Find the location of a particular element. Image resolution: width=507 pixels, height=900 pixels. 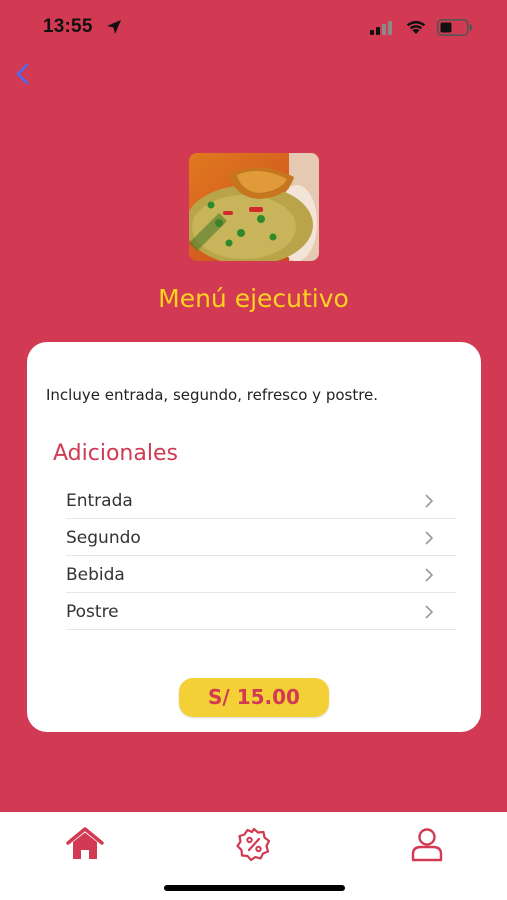

additional-item-segundo: Segundo is located at coordinates (261, 537).